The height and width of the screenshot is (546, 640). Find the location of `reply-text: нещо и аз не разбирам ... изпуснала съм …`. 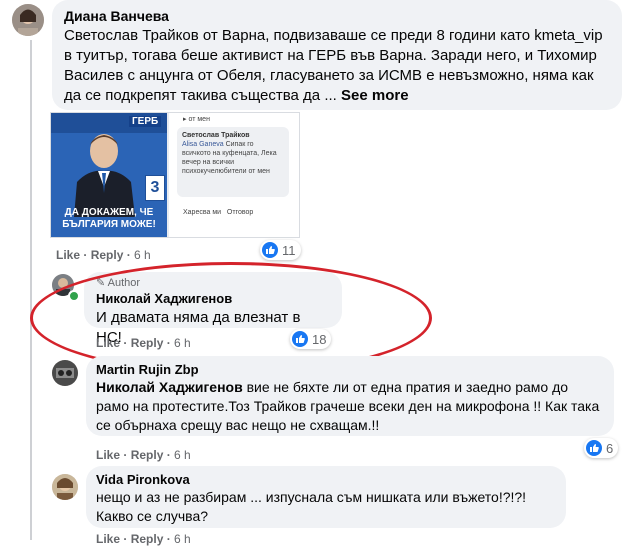

reply-text: нещо и аз не разбирам ... изпуснала съм … is located at coordinates (311, 506).